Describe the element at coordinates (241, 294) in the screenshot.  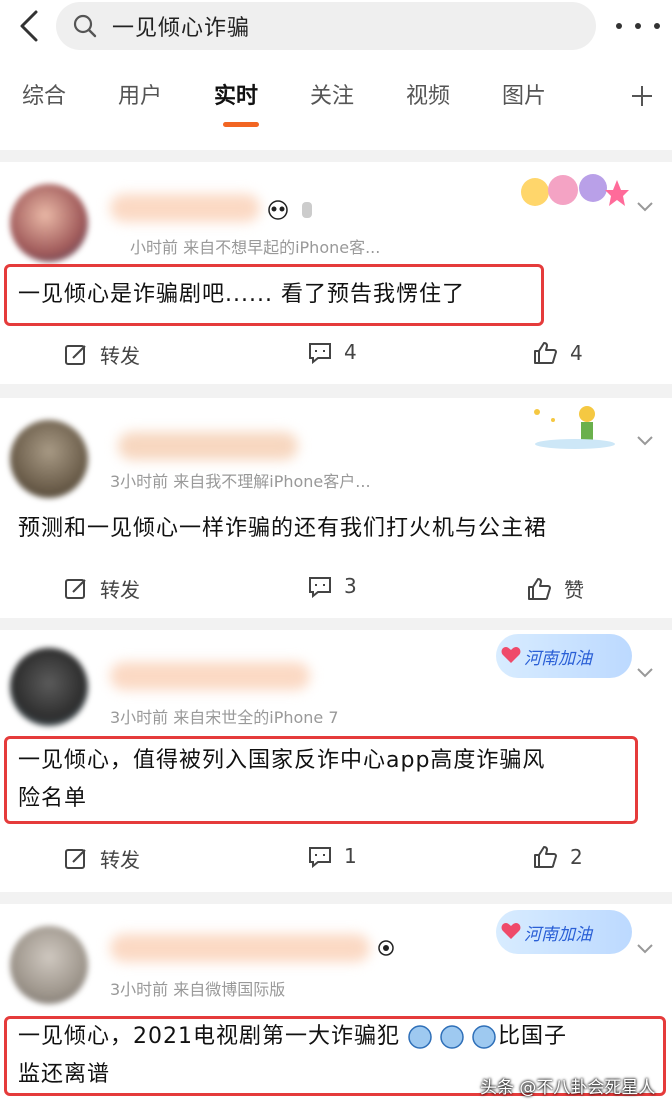
I see `post-text: 一见倾心是诈骗剧吧...... 看了预告我愣住了` at that location.